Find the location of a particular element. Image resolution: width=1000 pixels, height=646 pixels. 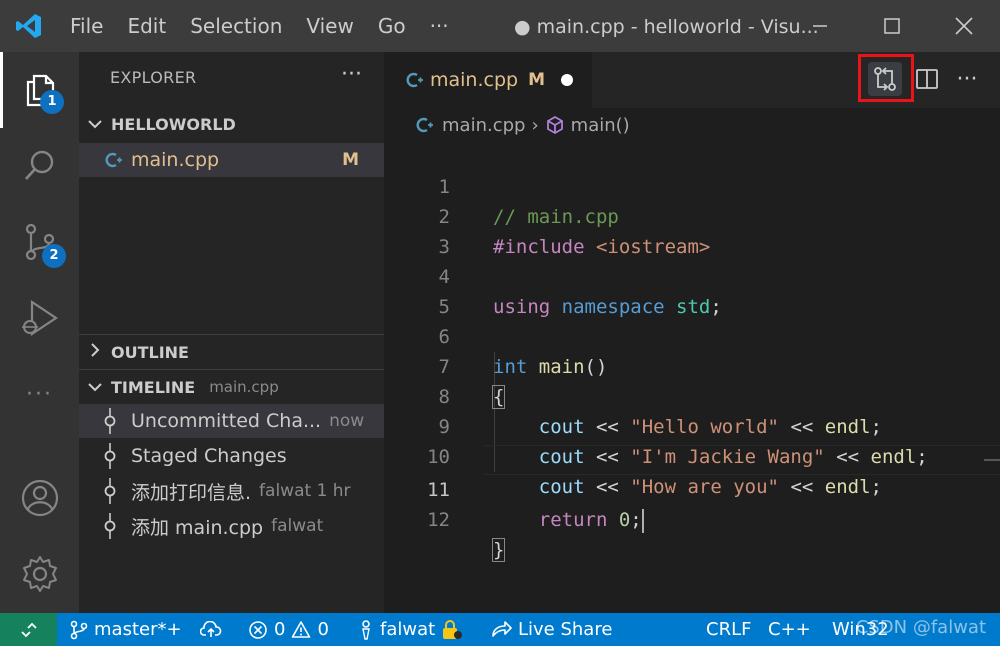

activity-accounts is located at coordinates (39, 498).